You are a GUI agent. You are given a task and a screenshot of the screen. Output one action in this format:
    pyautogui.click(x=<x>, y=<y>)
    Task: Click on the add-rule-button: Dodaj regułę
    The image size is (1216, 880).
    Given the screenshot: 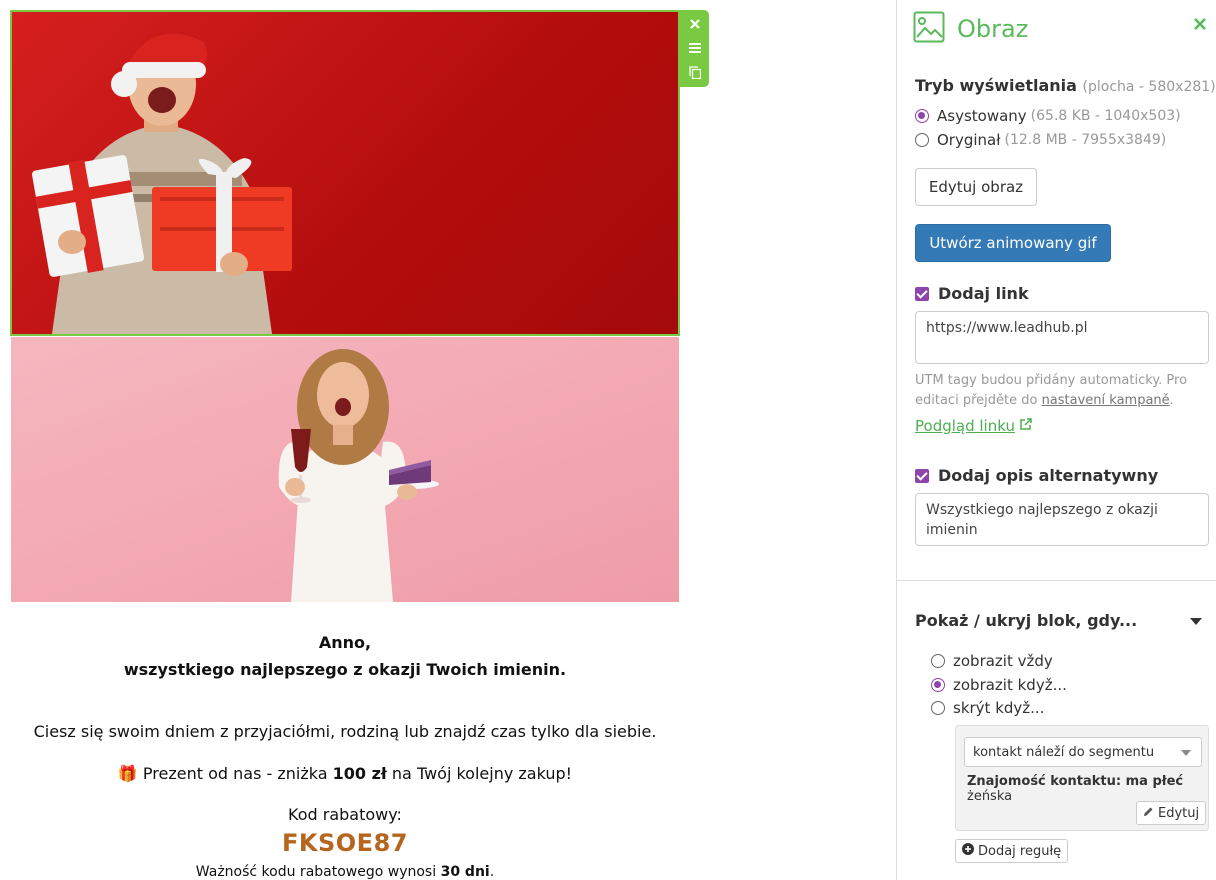 What is the action you would take?
    pyautogui.click(x=1012, y=851)
    